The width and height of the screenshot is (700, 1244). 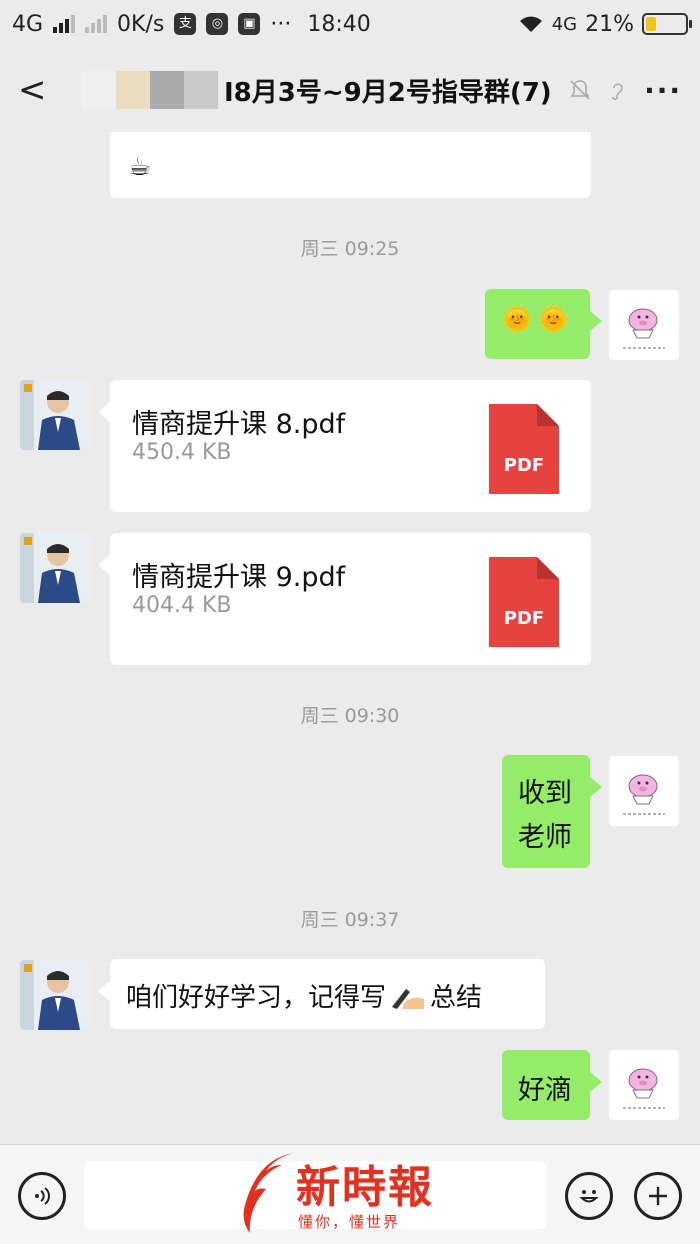 I want to click on writing-hand-icon, so click(x=408, y=998).